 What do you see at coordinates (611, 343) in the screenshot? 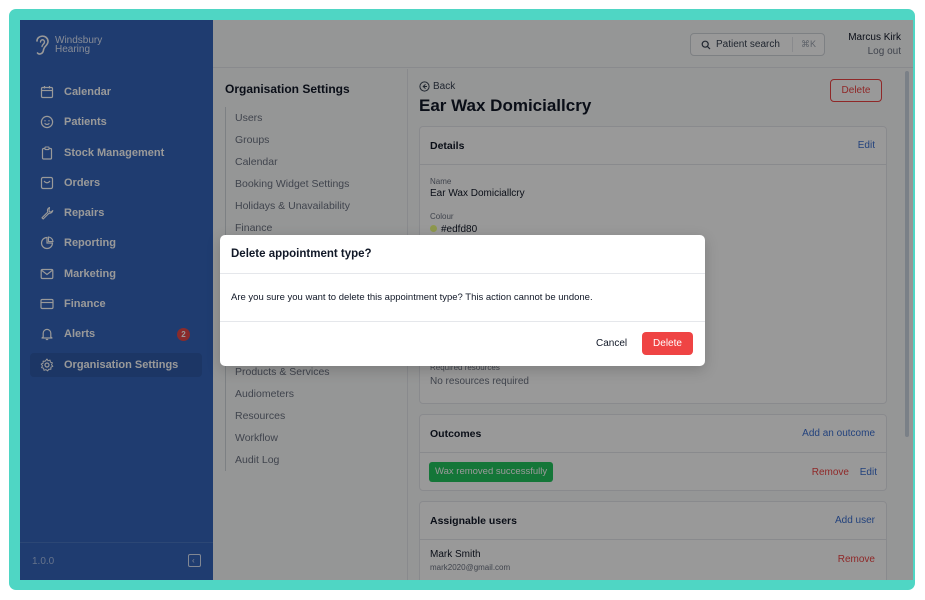
I see `dialog-cancel-button: Cancel` at bounding box center [611, 343].